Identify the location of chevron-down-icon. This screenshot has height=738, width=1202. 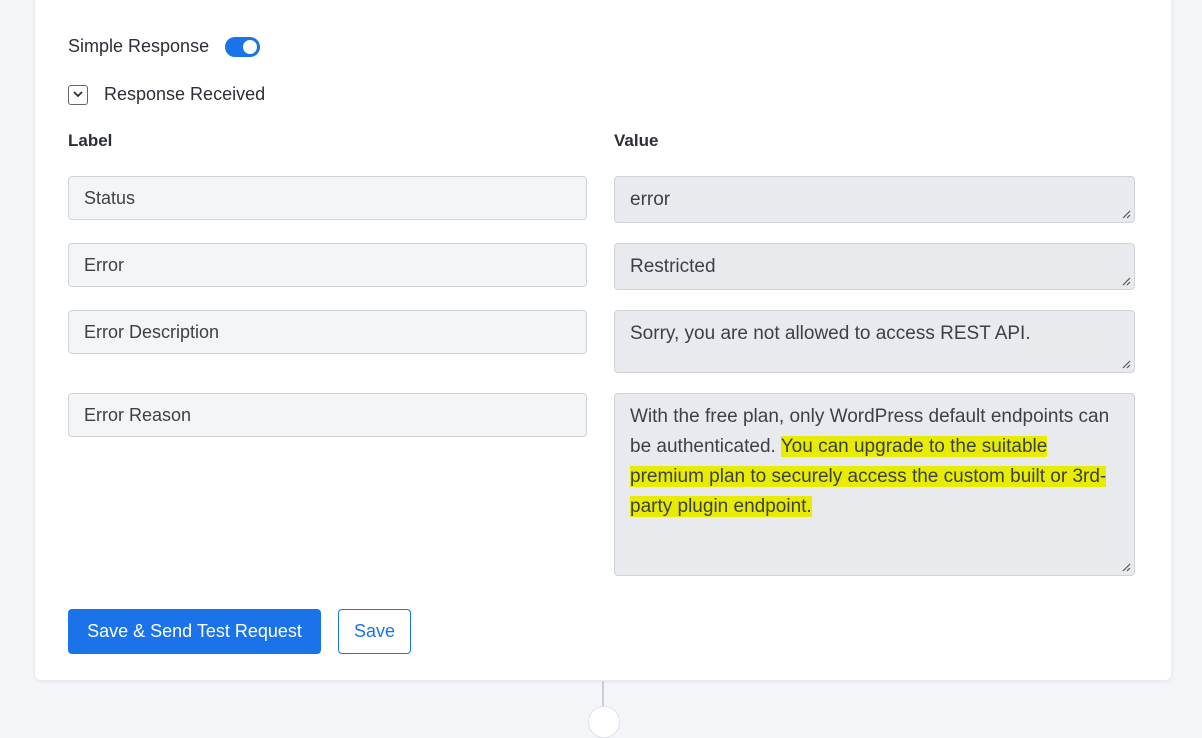
(78, 94).